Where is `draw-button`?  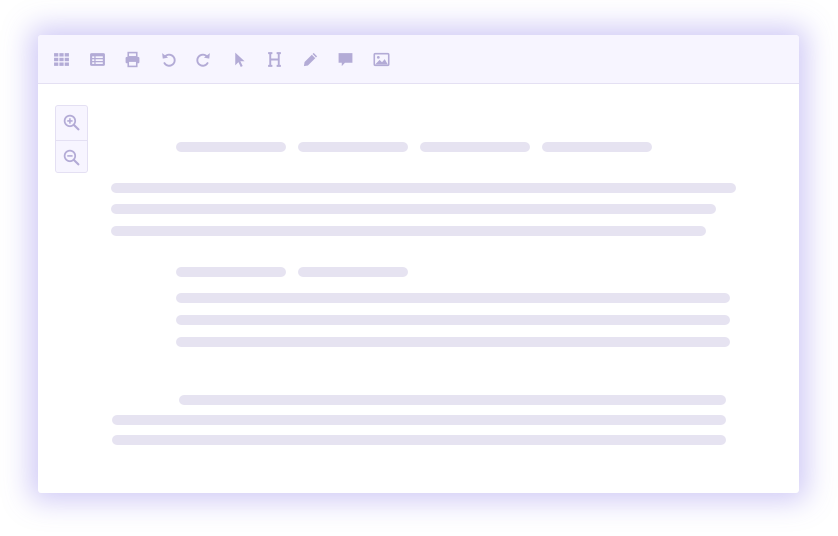
draw-button is located at coordinates (310, 59).